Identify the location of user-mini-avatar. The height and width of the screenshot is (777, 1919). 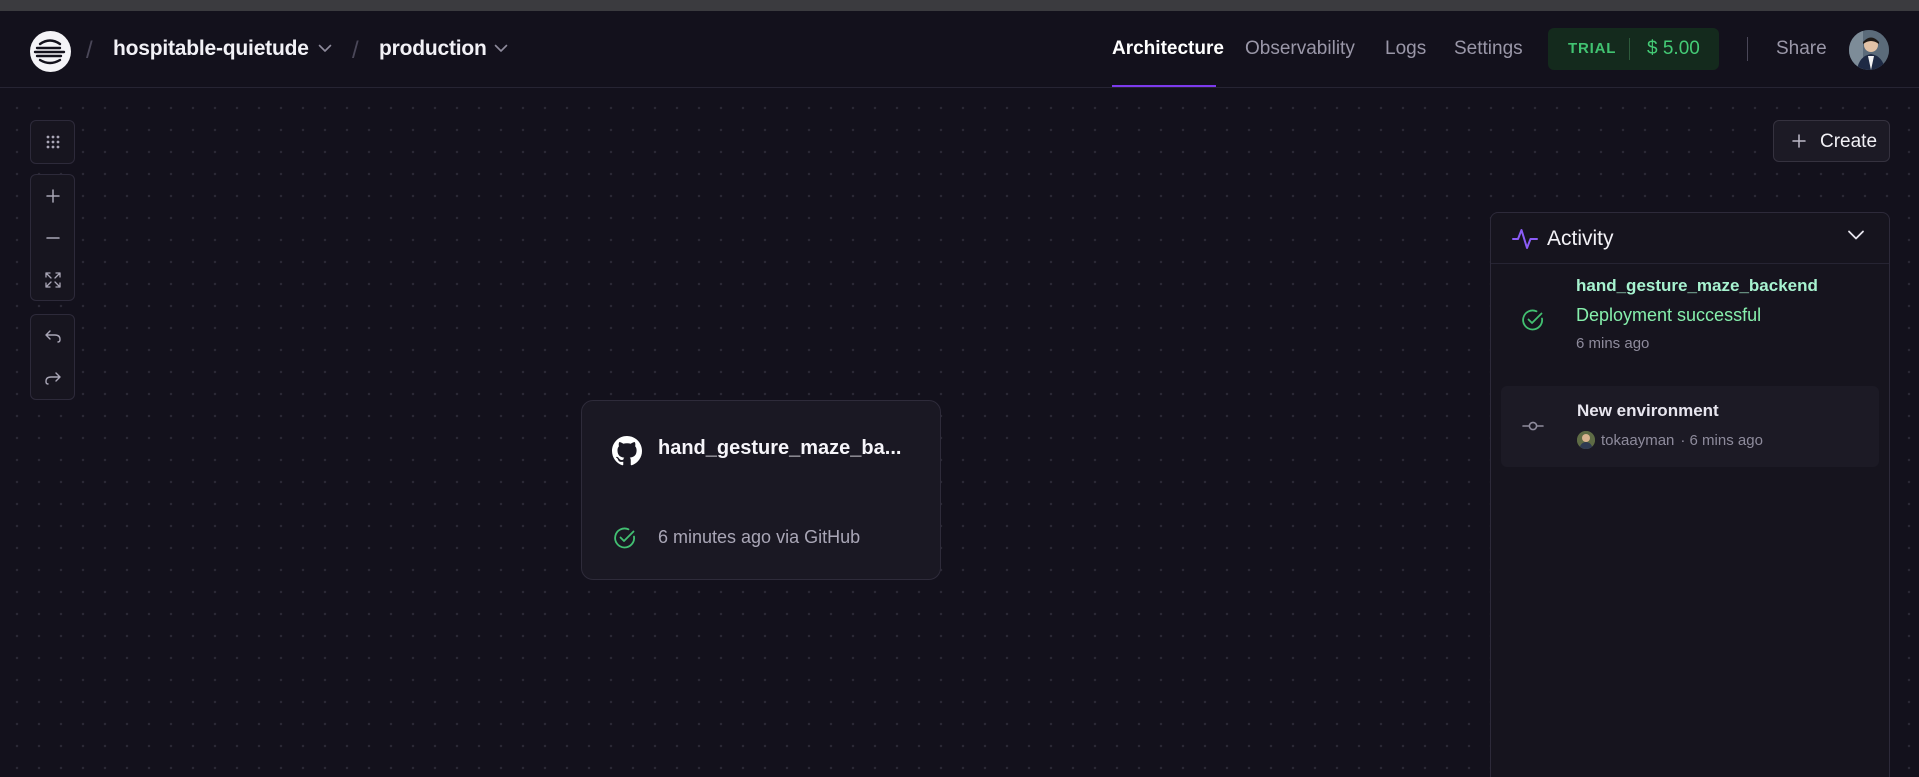
(1586, 440).